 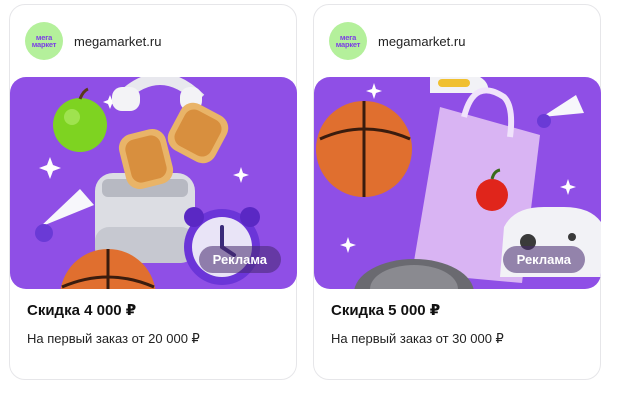 What do you see at coordinates (417, 338) in the screenshot?
I see `ad-subtitle: На первый заказ от 30 000 ₽` at bounding box center [417, 338].